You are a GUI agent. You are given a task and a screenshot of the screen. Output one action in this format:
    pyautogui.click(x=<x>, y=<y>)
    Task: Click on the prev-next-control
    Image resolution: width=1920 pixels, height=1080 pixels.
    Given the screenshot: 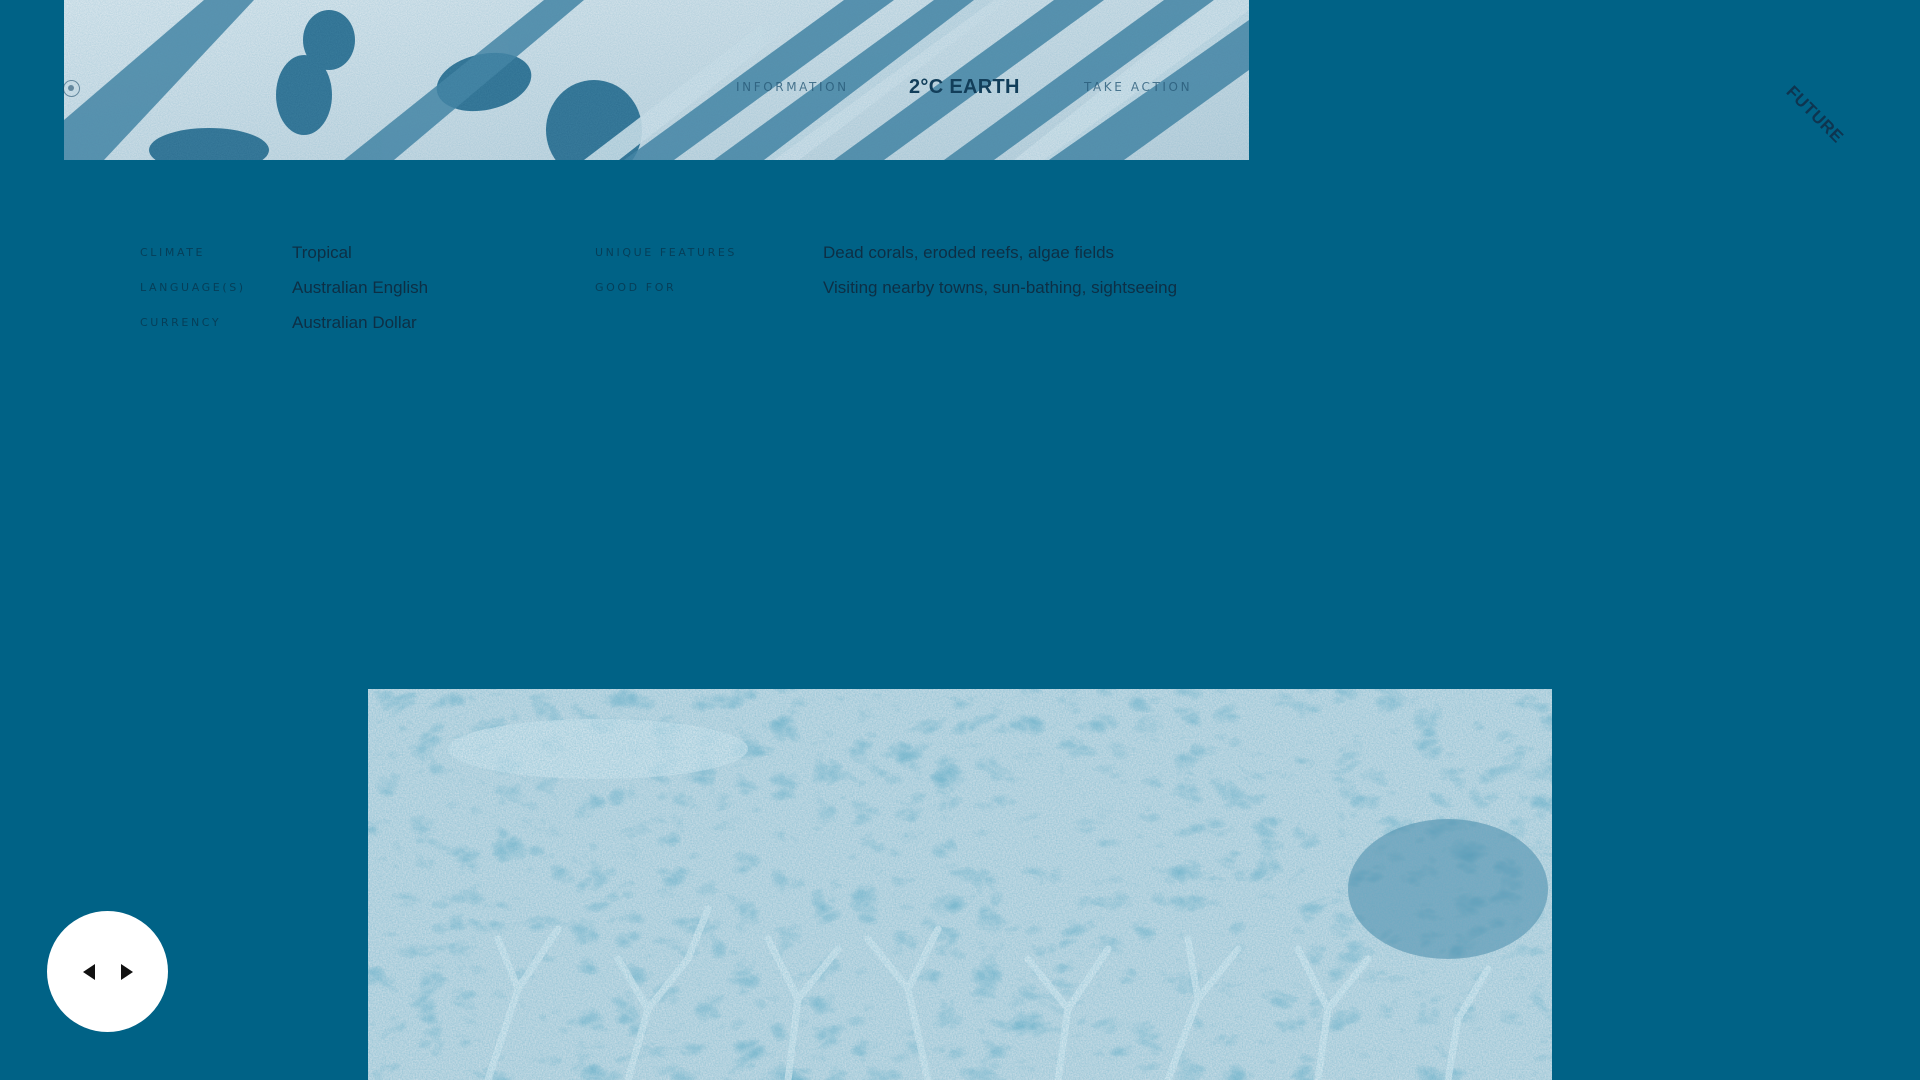 What is the action you would take?
    pyautogui.click(x=107, y=971)
    